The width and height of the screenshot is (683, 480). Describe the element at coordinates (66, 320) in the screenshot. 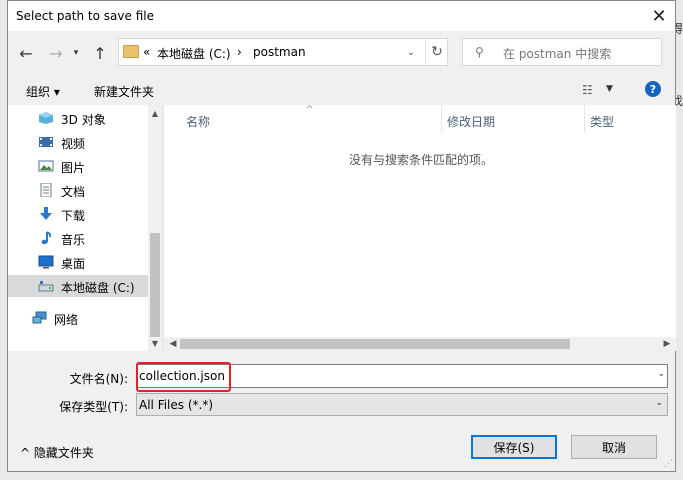

I see `nav-label: 网络` at that location.